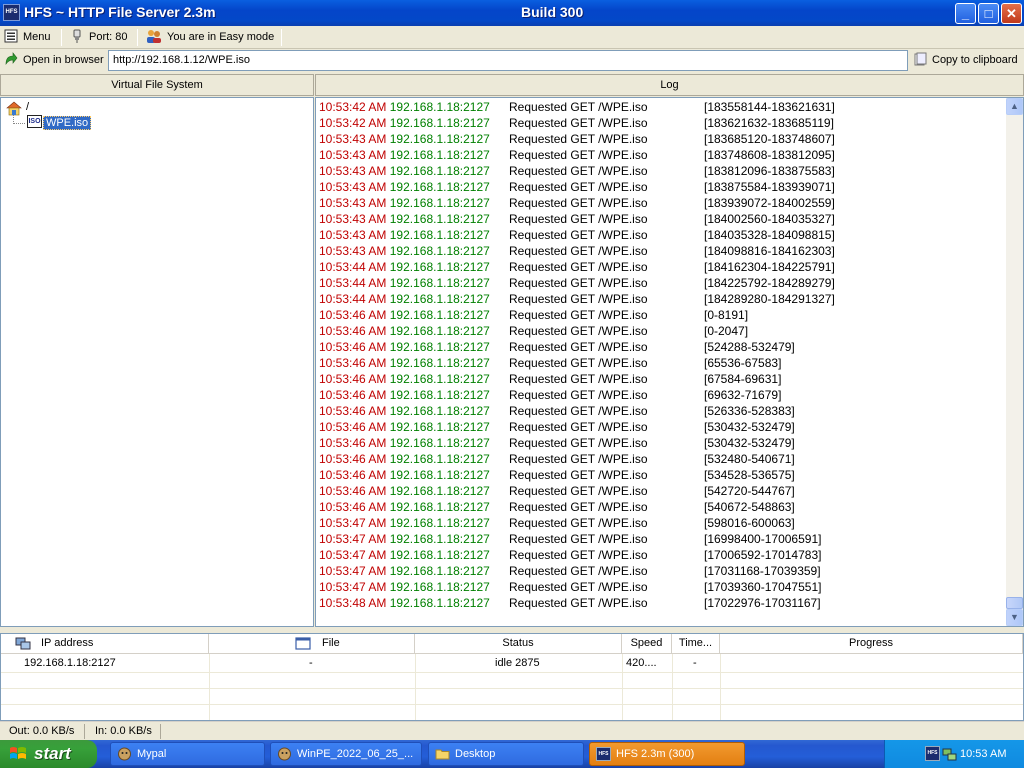  I want to click on start-button: start, so click(48, 754).